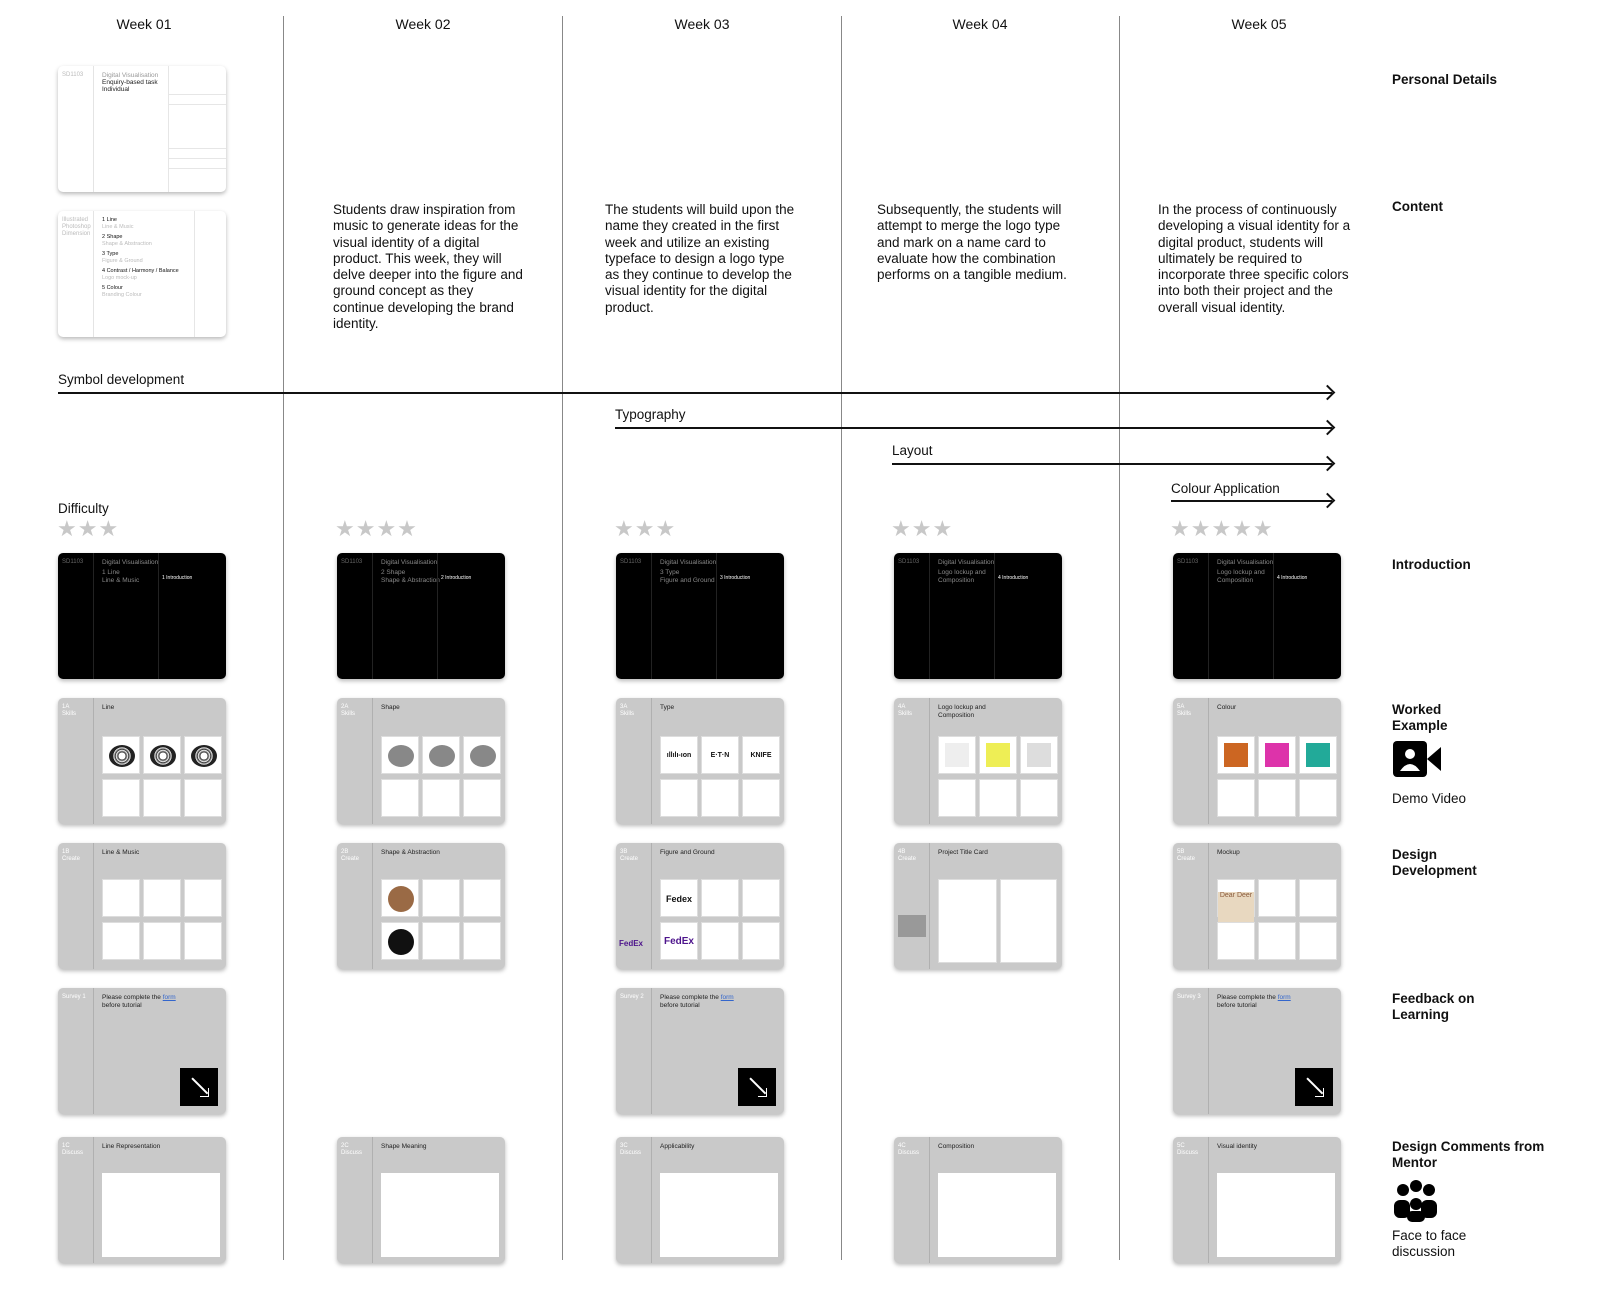  What do you see at coordinates (142, 906) in the screenshot?
I see `design-development-card: 1B Create Line & Music` at bounding box center [142, 906].